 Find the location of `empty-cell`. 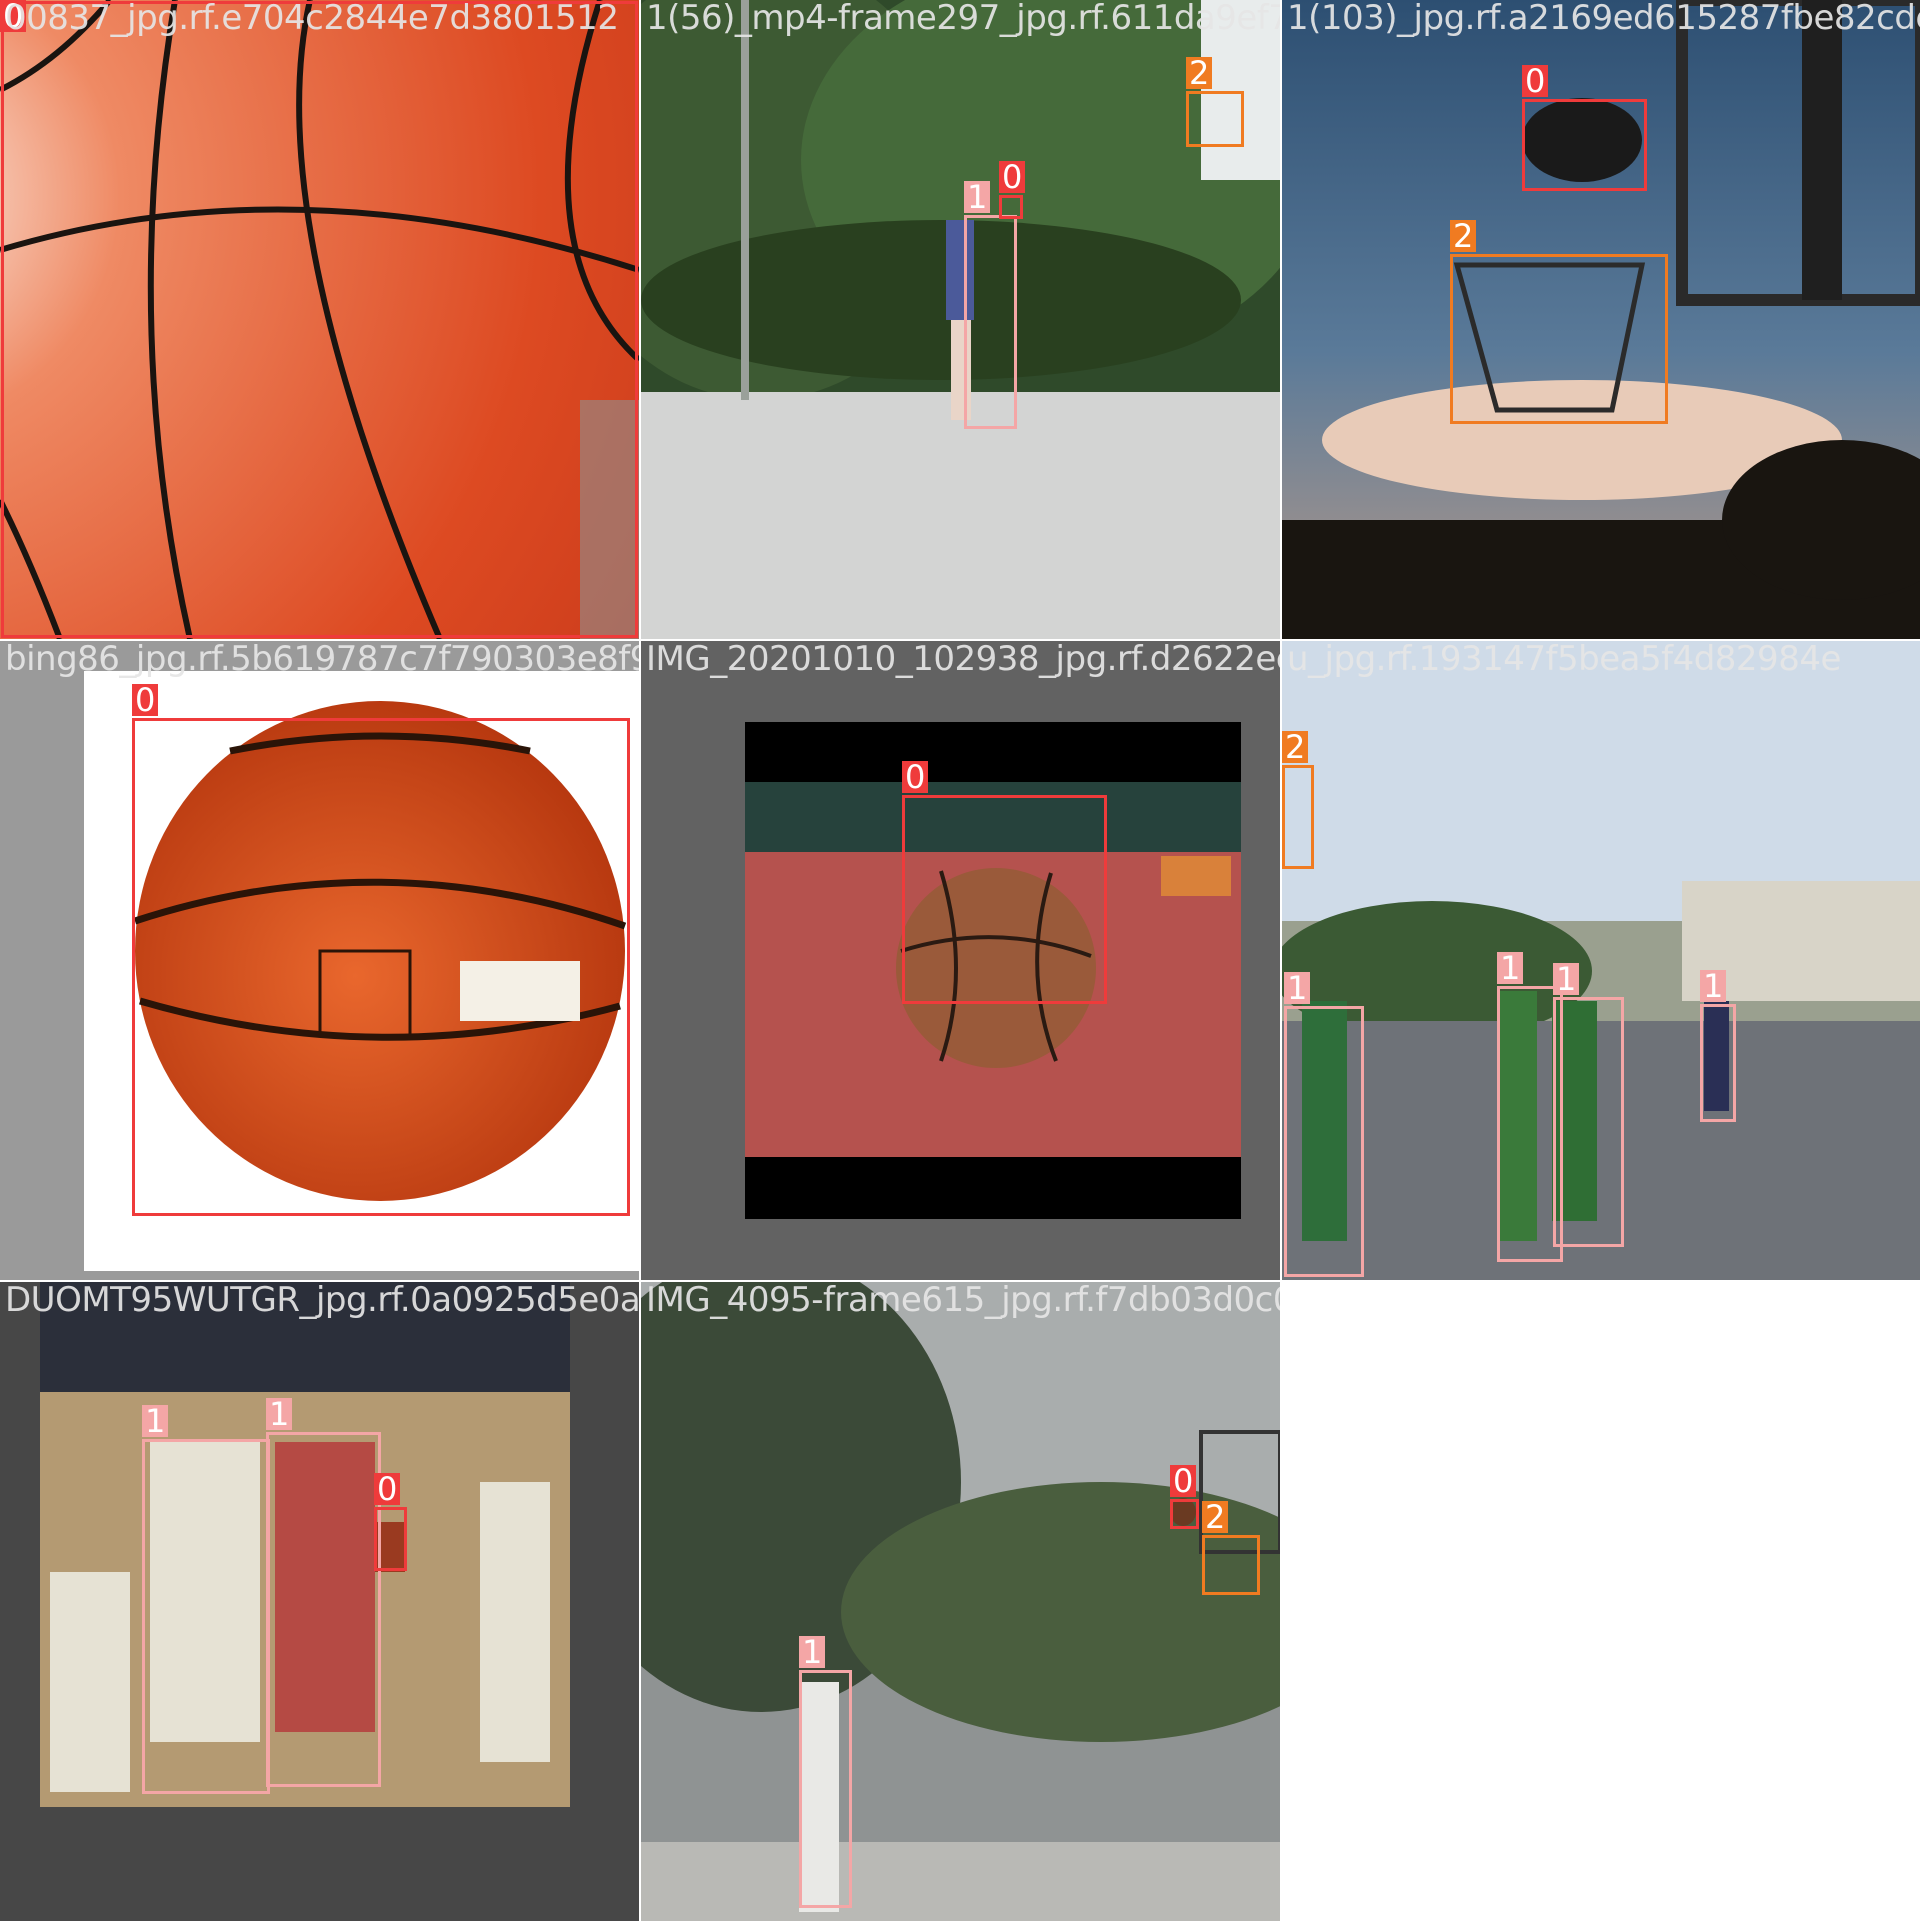

empty-cell is located at coordinates (1601, 1601).